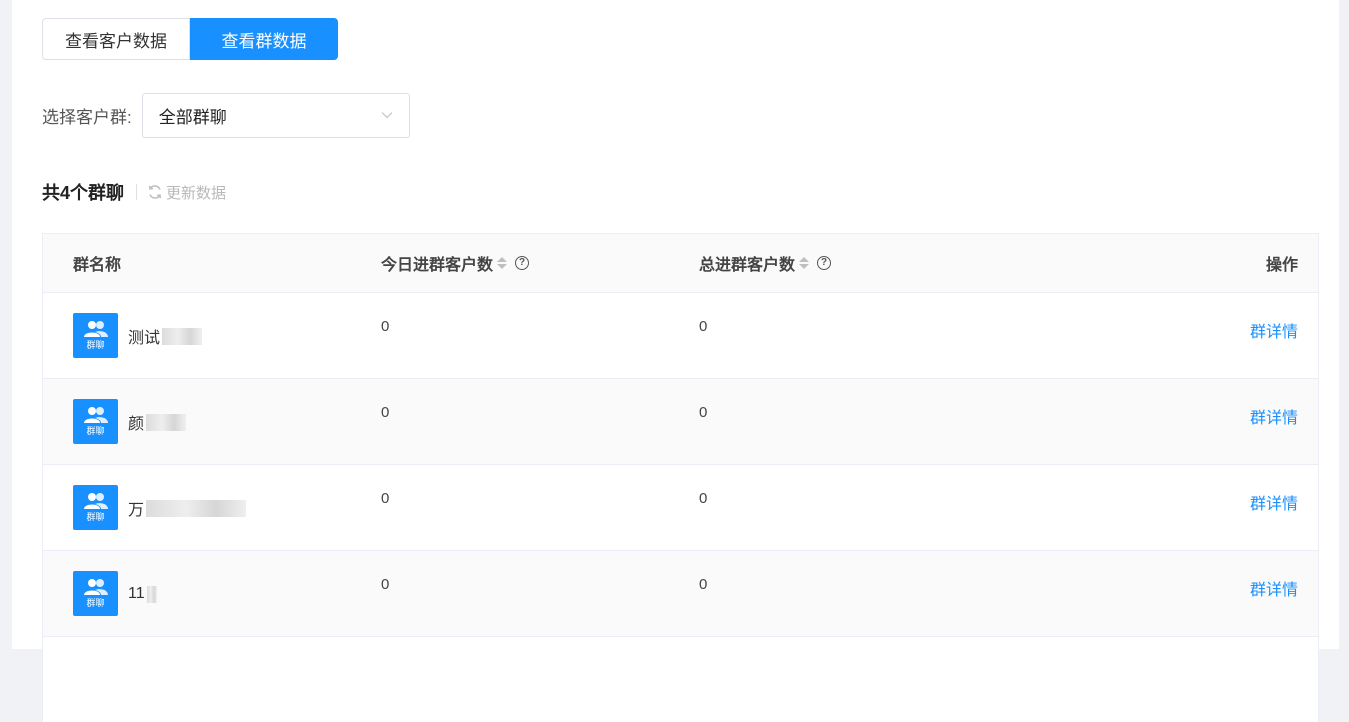  I want to click on table-row: 群聊 颜 0 0 群详情, so click(680, 422).